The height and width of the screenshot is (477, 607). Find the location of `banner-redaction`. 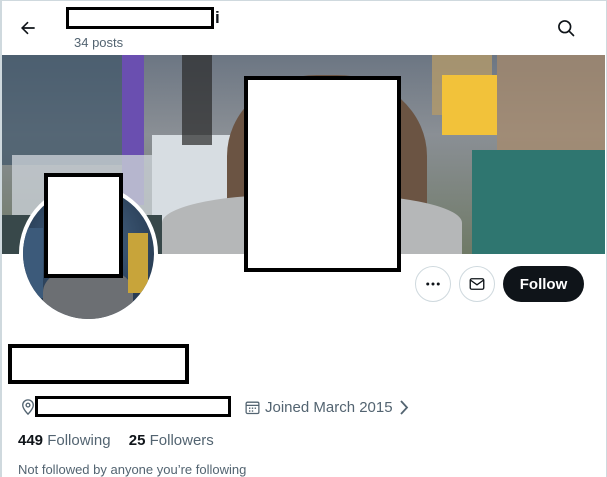

banner-redaction is located at coordinates (322, 174).